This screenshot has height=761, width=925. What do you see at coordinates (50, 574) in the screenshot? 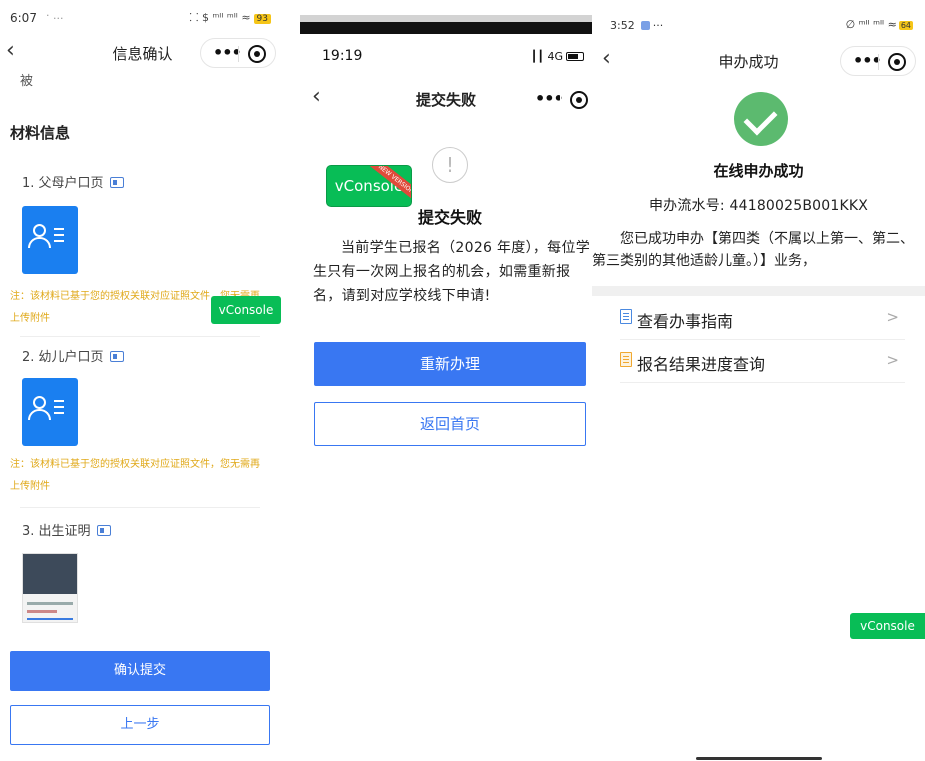
I see `thumb-image` at bounding box center [50, 574].